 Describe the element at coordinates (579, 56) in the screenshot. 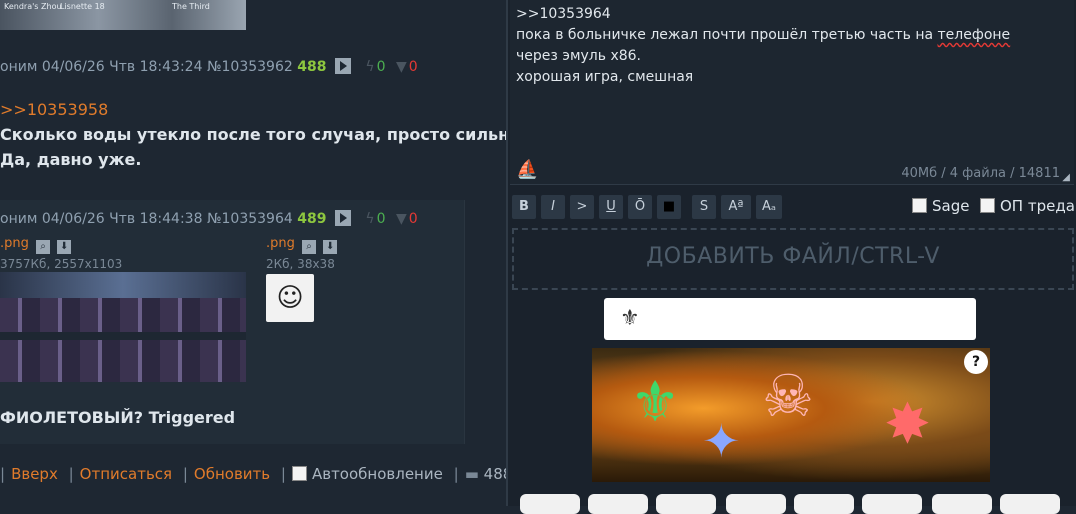

I see `textarea-line: через эмуль x86.` at that location.